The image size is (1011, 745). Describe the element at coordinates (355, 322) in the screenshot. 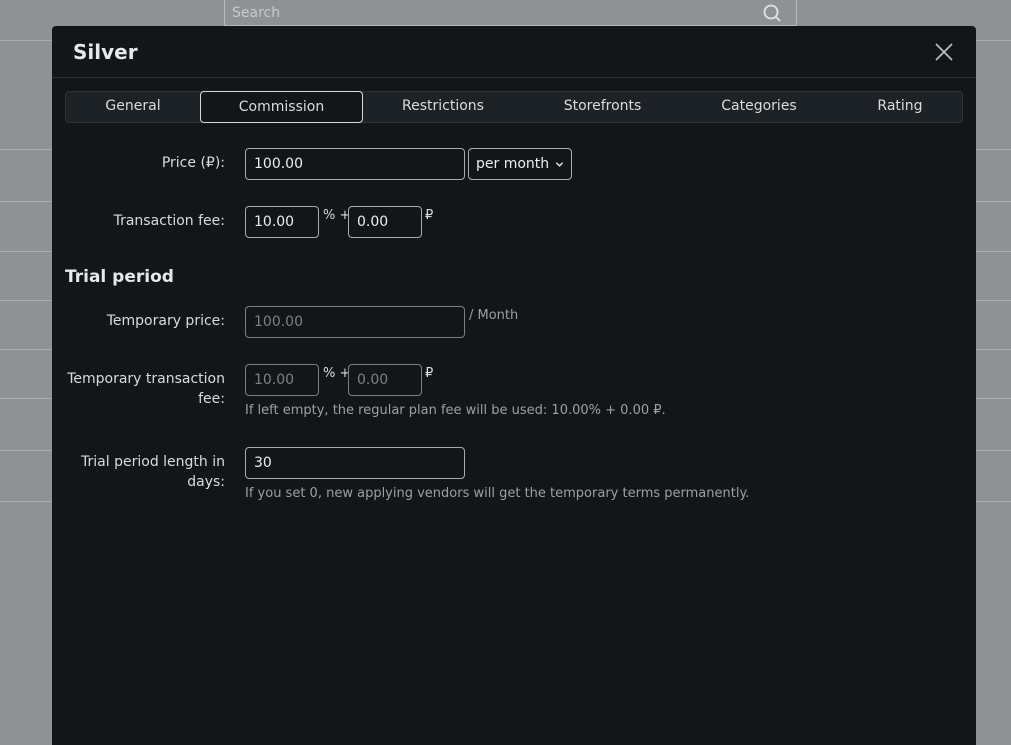

I see `temporary-price-input: 100.00` at that location.